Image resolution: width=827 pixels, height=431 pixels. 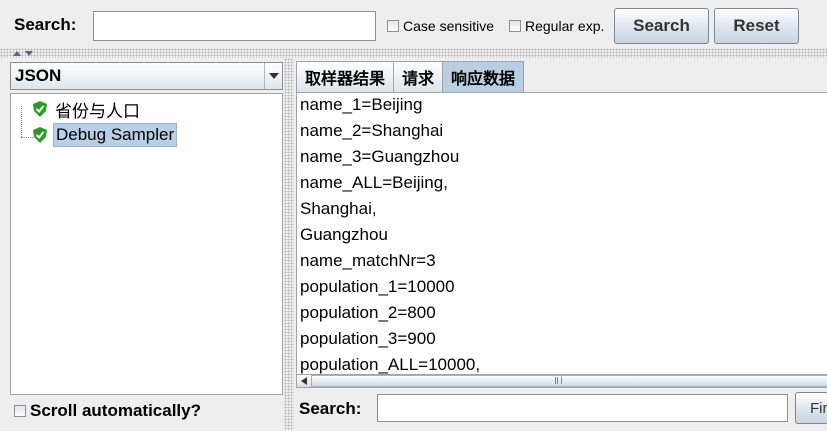 What do you see at coordinates (418, 76) in the screenshot?
I see `tab-request: 请求` at bounding box center [418, 76].